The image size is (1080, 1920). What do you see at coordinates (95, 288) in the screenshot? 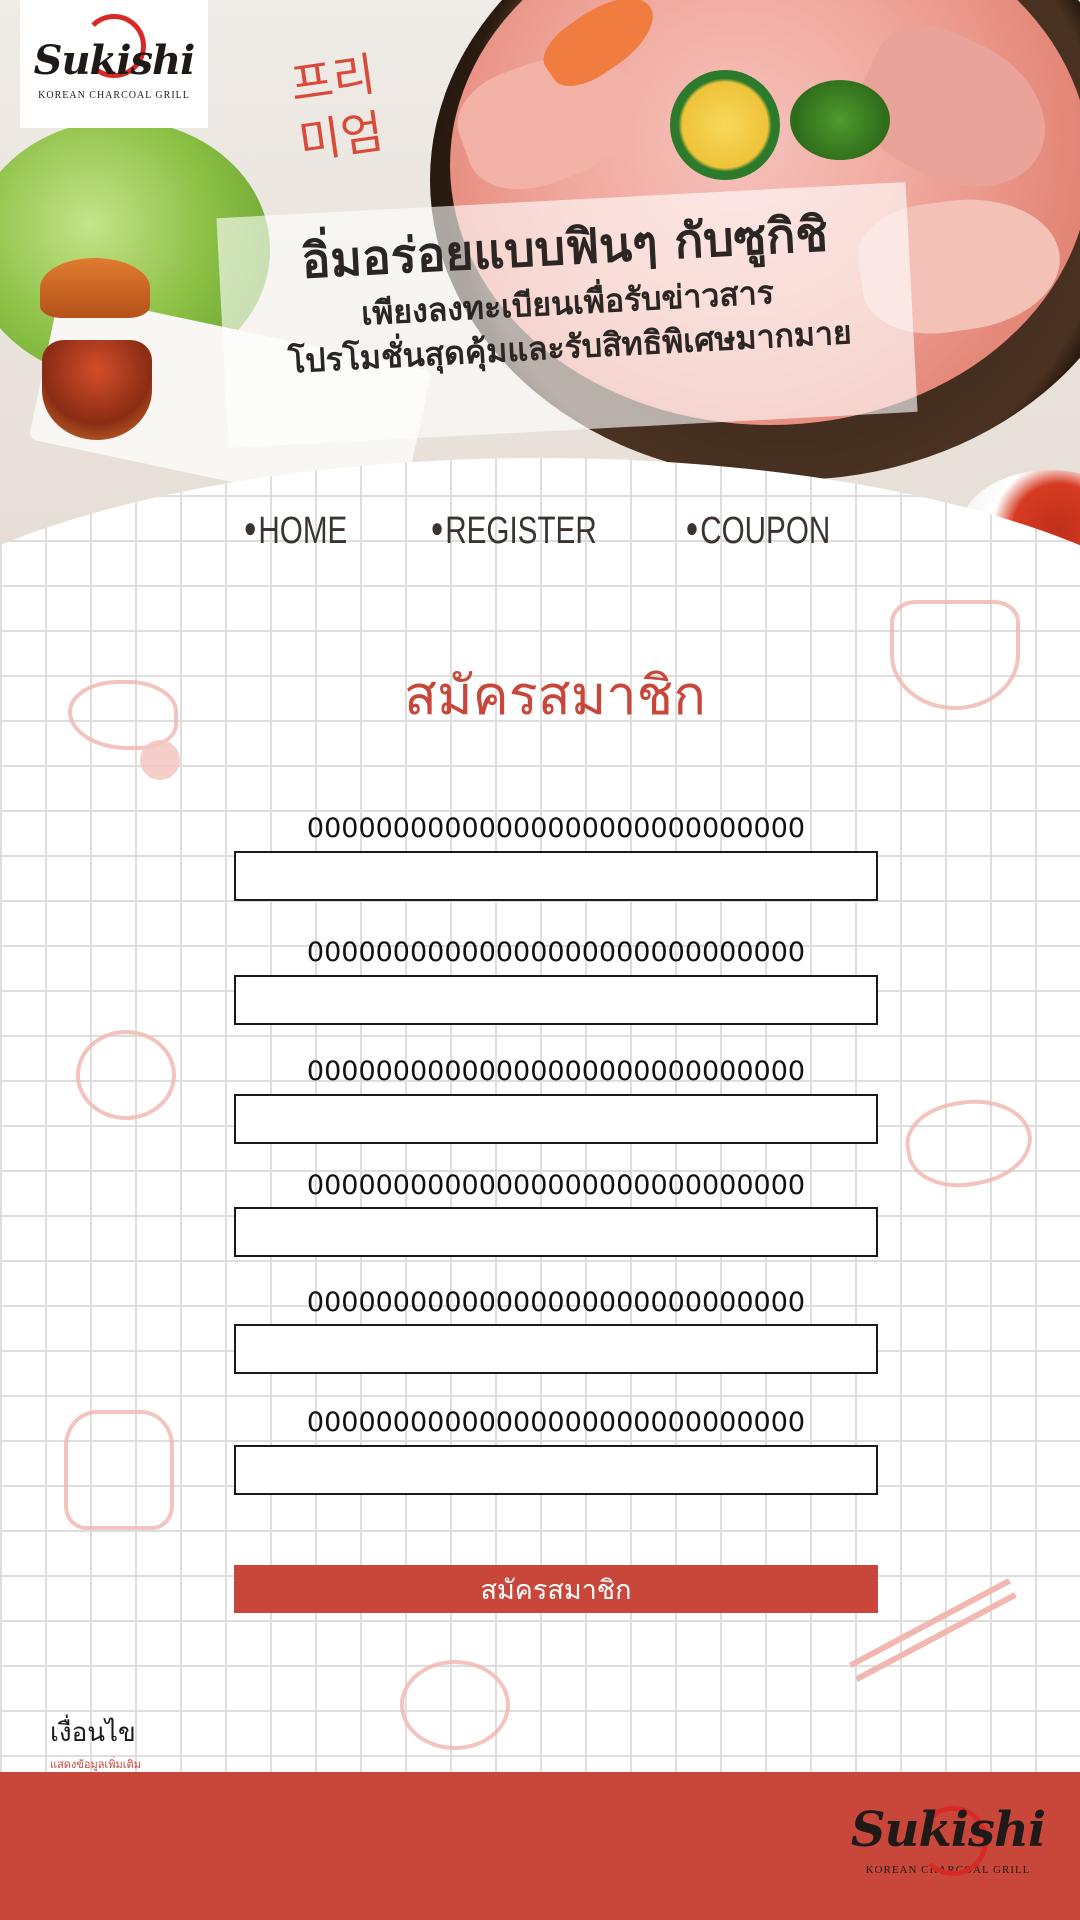
I see `hotpot-lid-image` at bounding box center [95, 288].